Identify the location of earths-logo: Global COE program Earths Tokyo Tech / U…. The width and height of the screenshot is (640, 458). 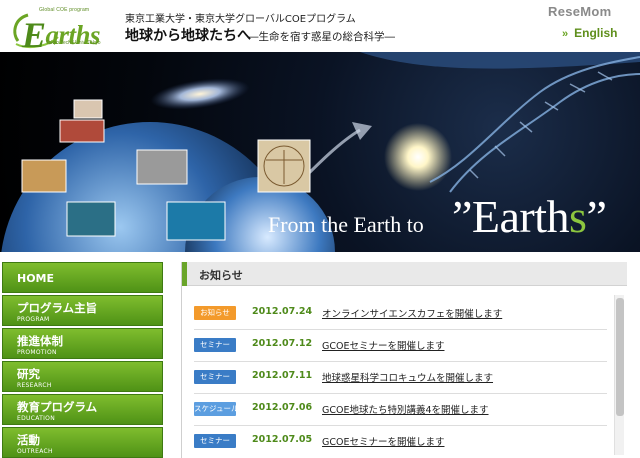
(62, 29).